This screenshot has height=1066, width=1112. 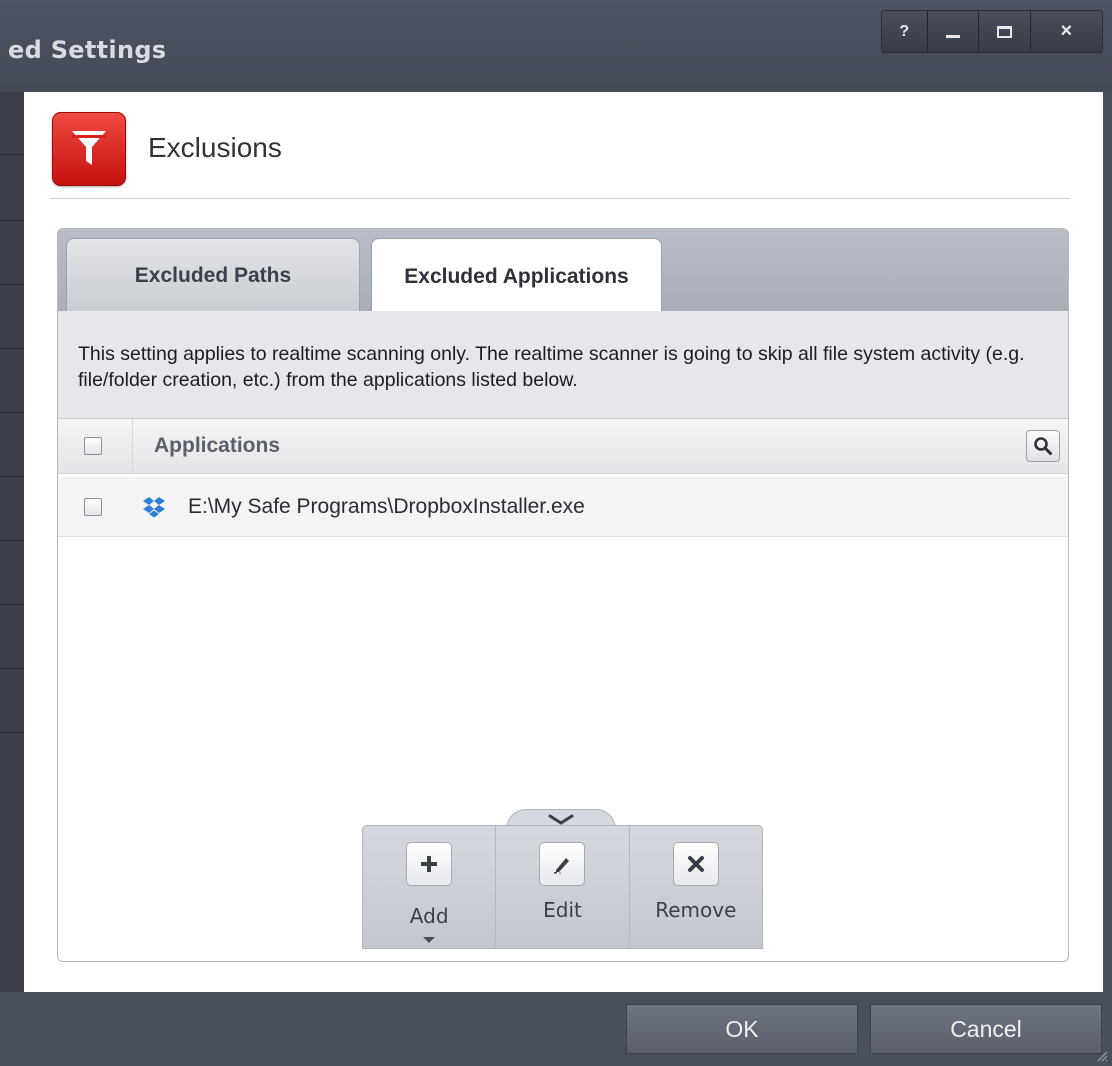 I want to click on applications-column-header: Applications, so click(x=217, y=446).